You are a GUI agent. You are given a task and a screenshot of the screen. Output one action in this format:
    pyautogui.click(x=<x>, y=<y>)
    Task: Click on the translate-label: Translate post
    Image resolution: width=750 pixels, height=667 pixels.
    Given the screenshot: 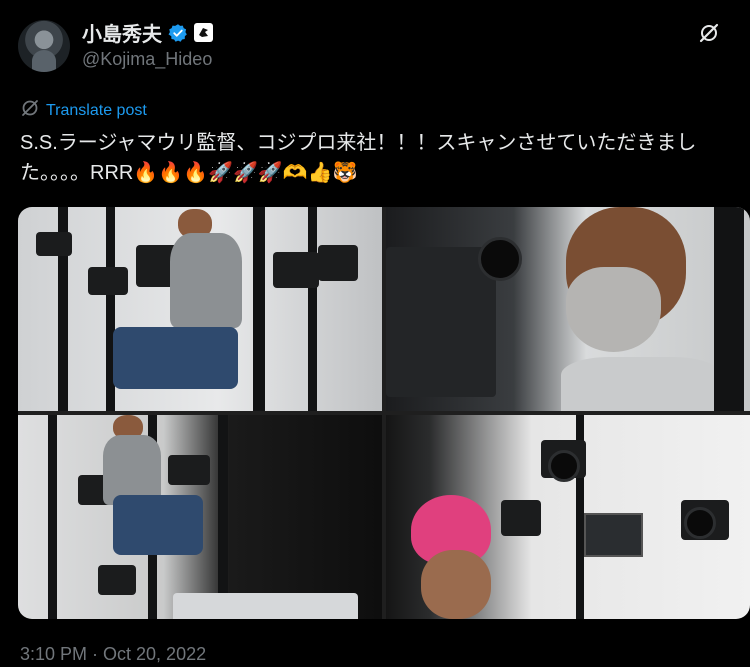 What is the action you would take?
    pyautogui.click(x=96, y=111)
    